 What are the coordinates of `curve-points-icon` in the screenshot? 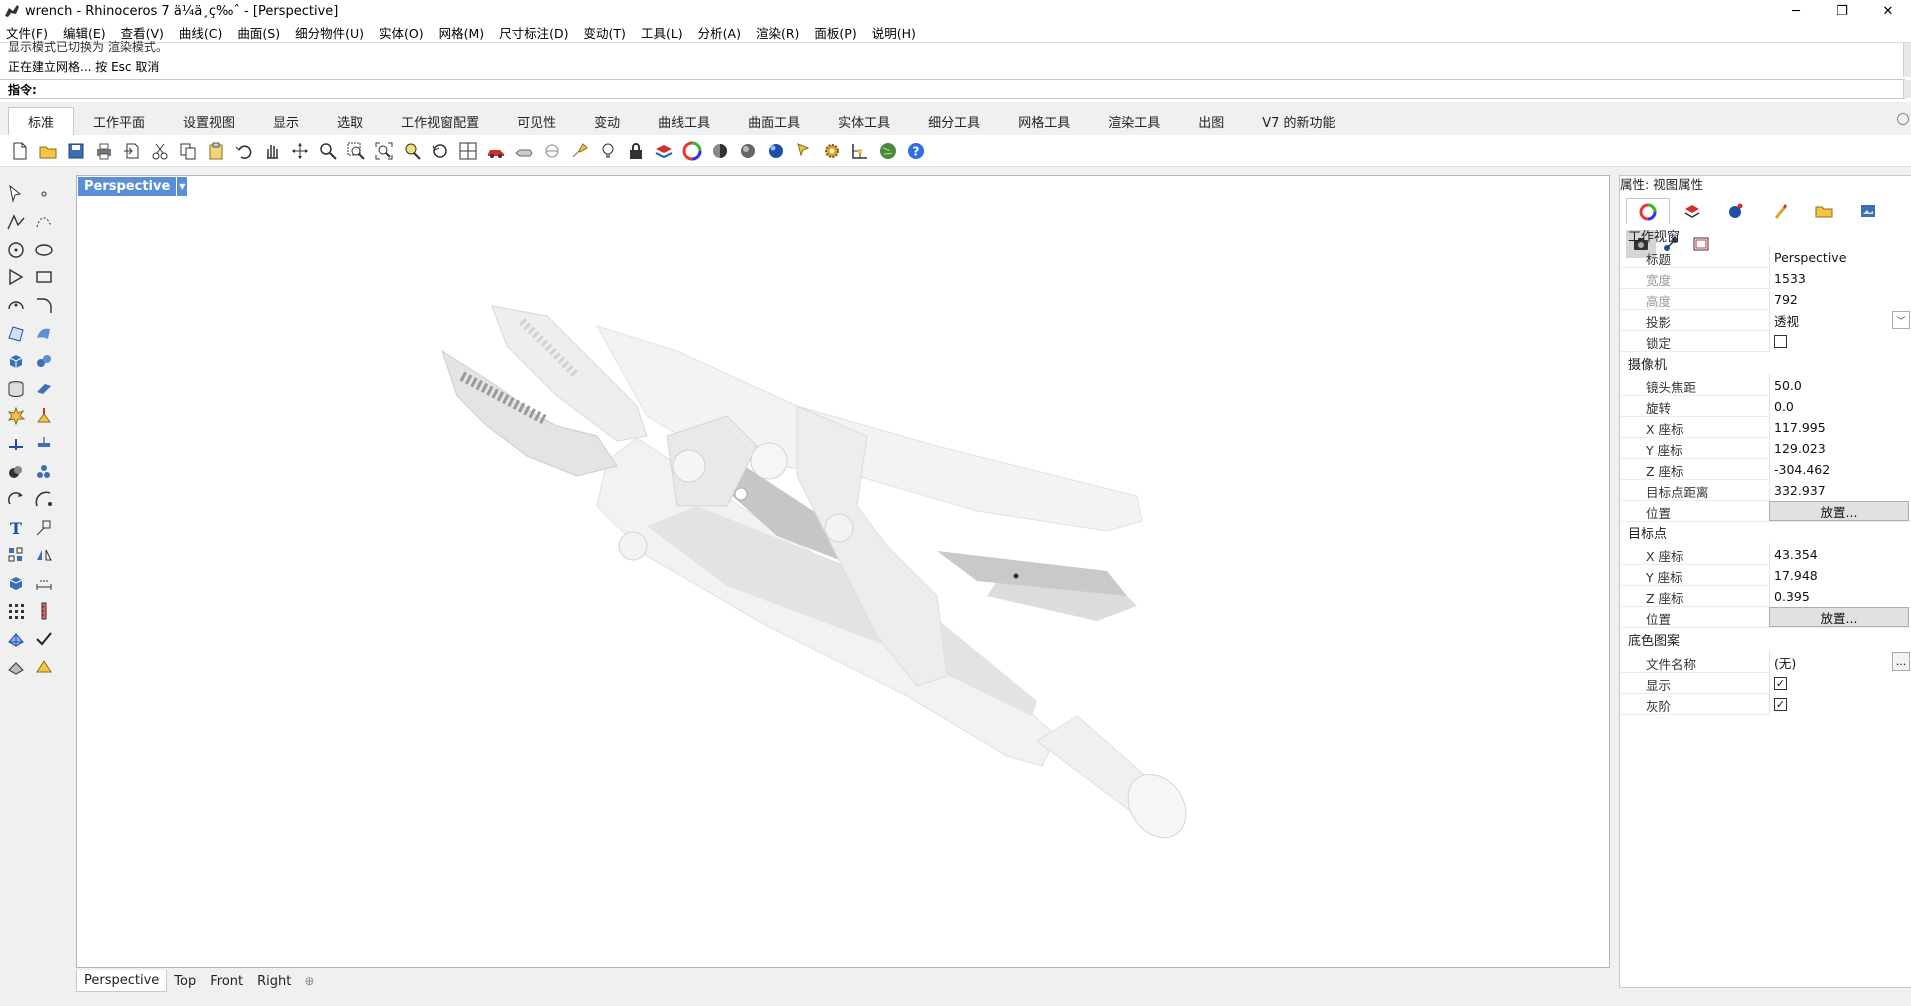 It's located at (44, 222).